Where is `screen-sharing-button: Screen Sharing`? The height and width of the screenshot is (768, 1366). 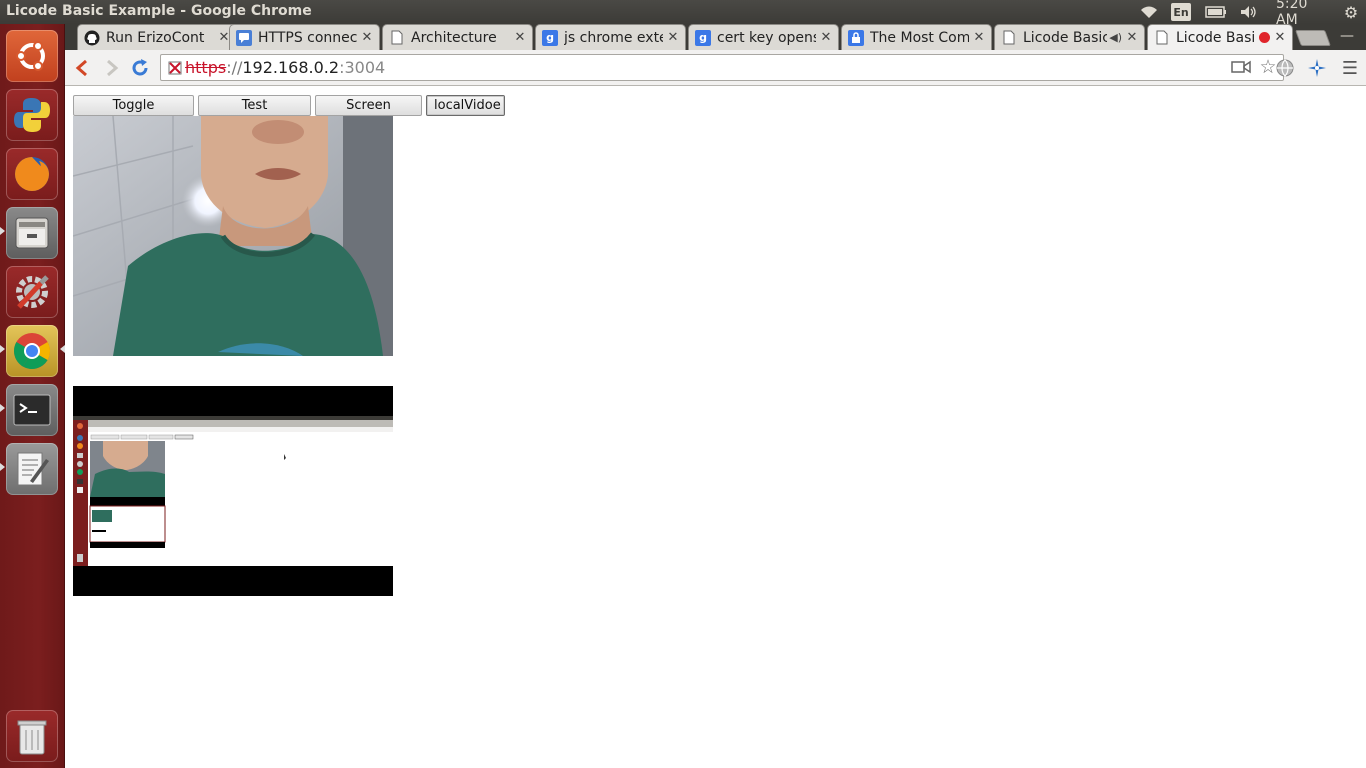
screen-sharing-button: Screen Sharing is located at coordinates (368, 113).